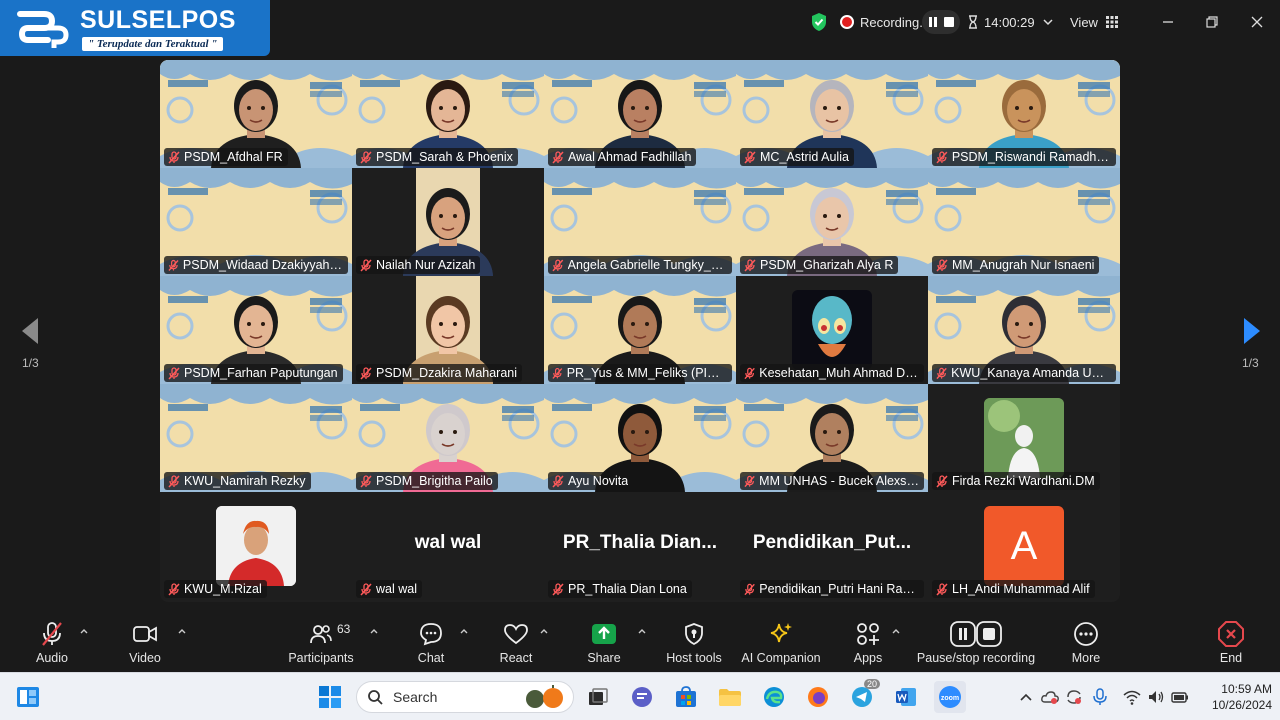 The image size is (1280, 720). What do you see at coordinates (1156, 697) in the screenshot?
I see `volume-icon` at bounding box center [1156, 697].